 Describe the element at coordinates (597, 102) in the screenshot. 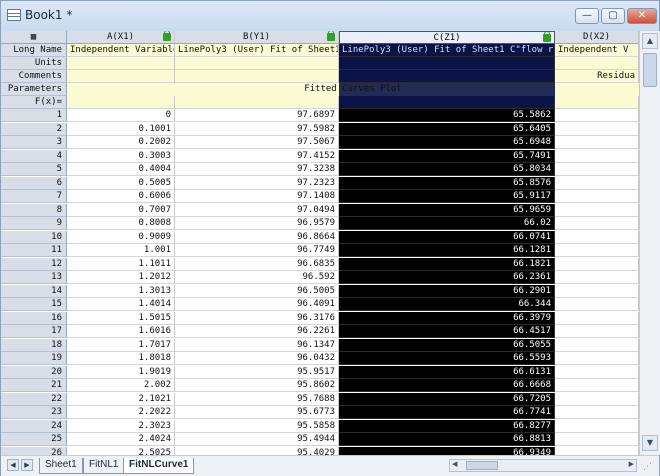

I see `formula-d` at that location.